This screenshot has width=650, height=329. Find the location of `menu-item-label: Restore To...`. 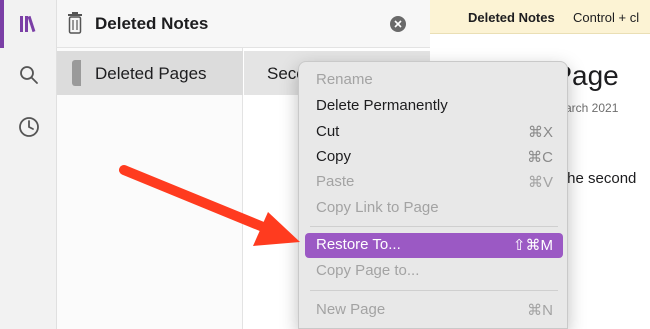

menu-item-label: Restore To... is located at coordinates (358, 244).